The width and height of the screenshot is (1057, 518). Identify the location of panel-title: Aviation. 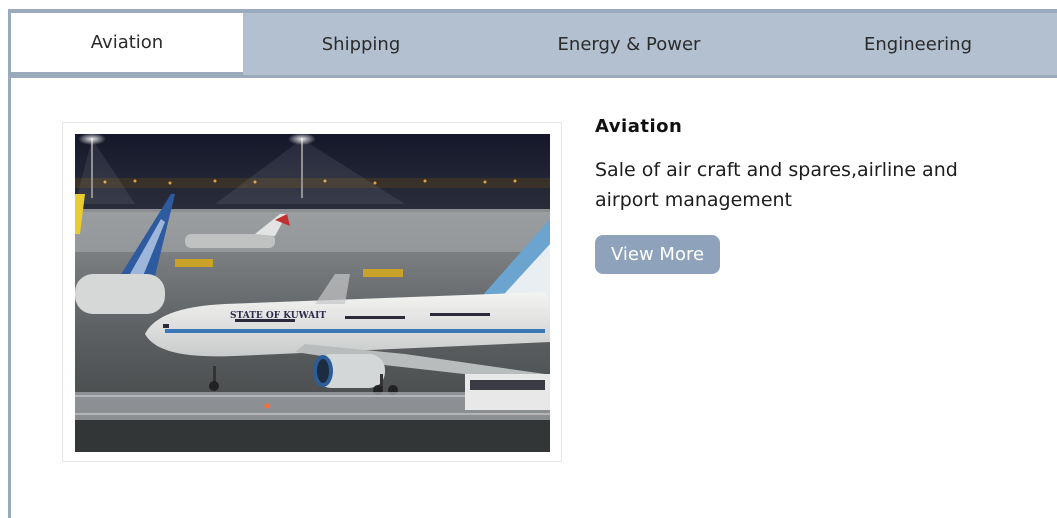
(639, 126).